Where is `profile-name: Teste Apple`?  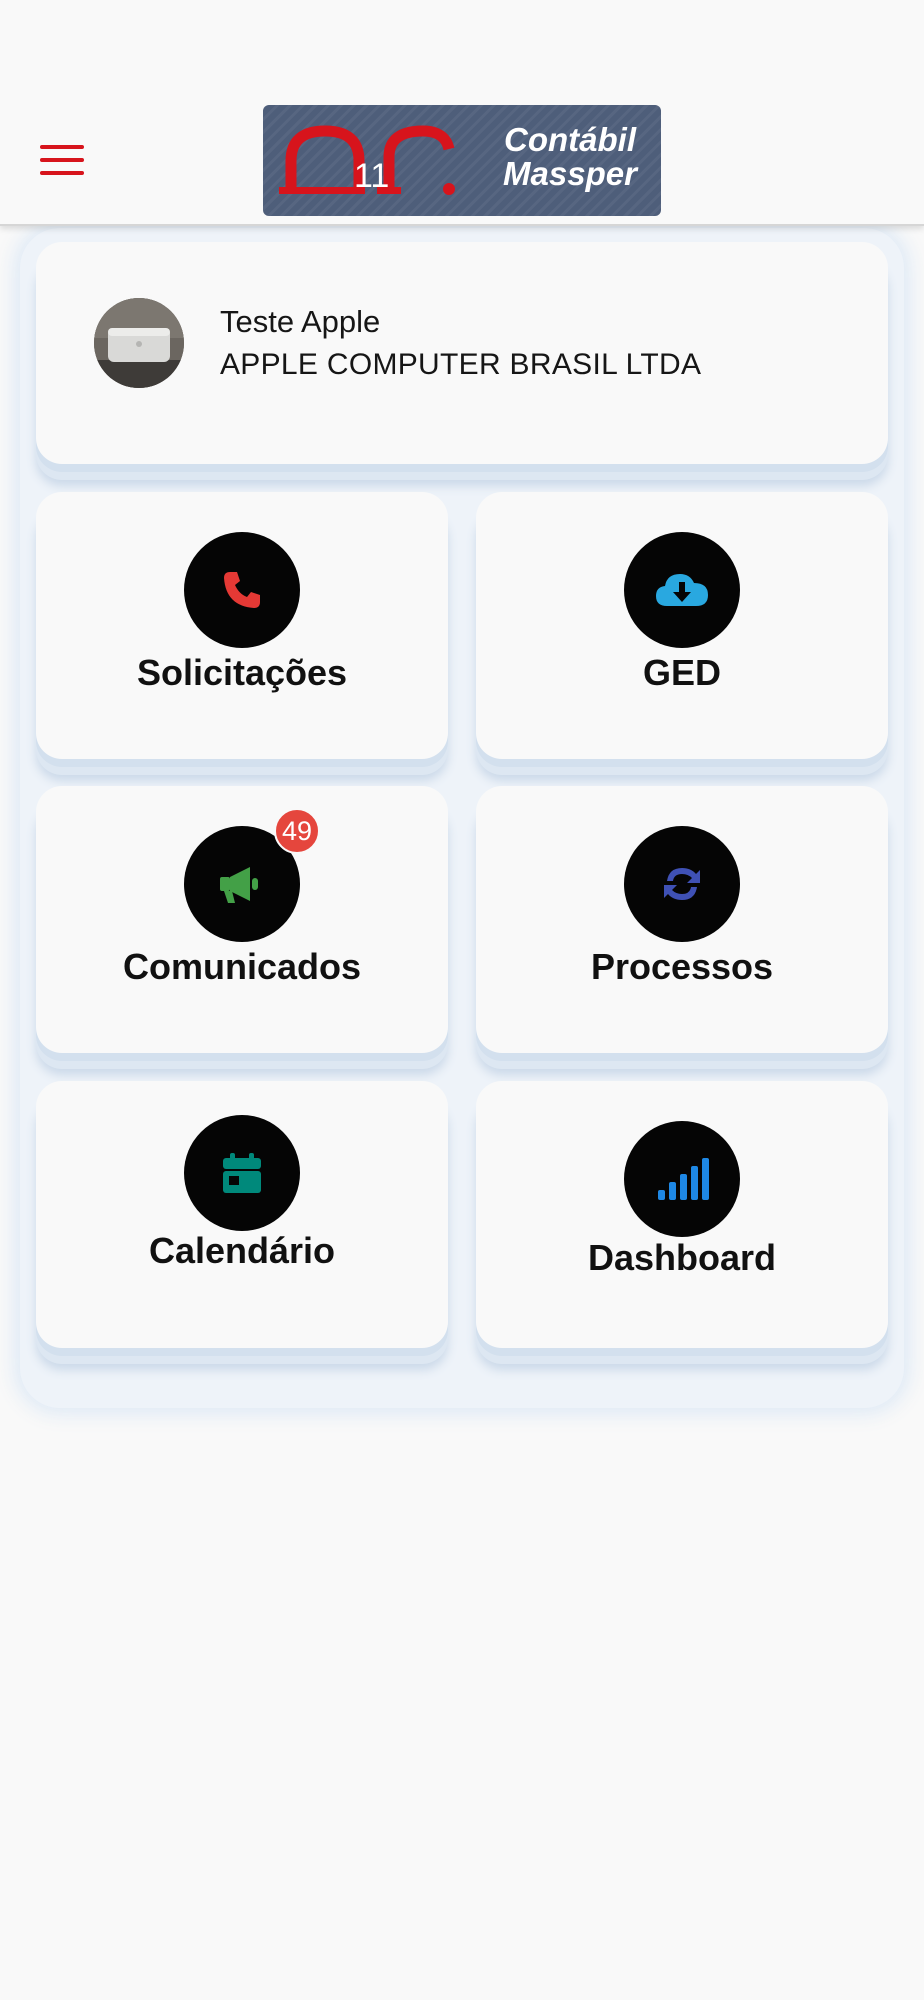
profile-name: Teste Apple is located at coordinates (300, 321).